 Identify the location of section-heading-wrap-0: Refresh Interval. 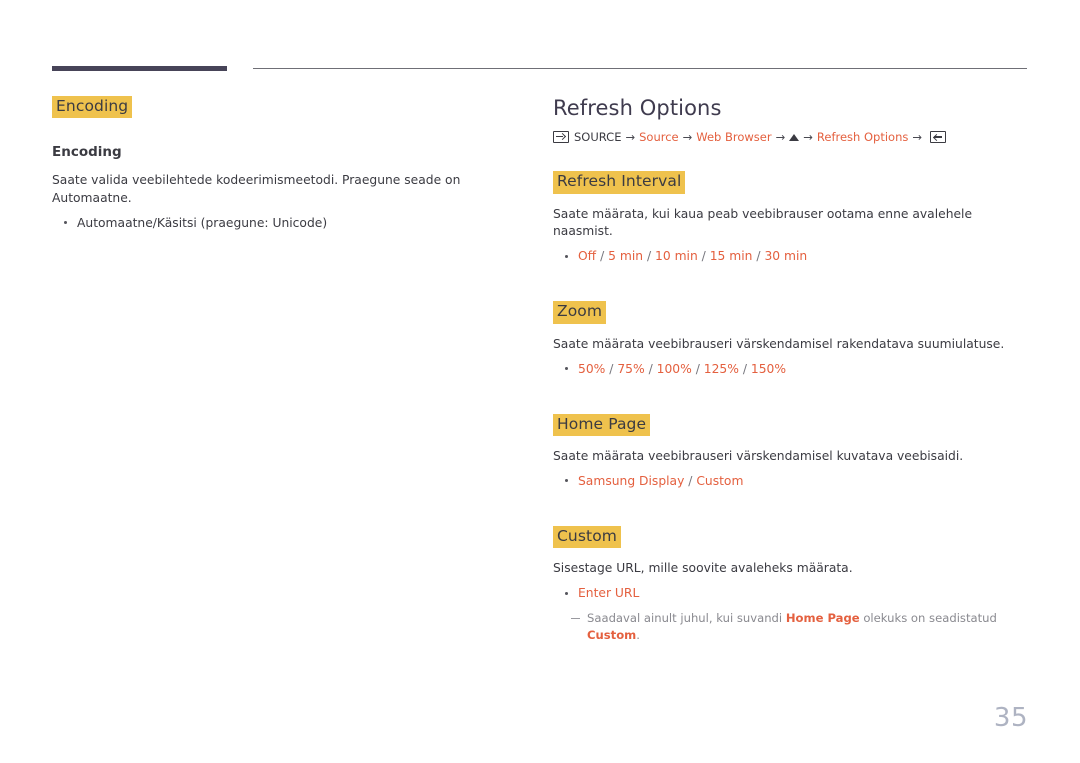
(793, 182).